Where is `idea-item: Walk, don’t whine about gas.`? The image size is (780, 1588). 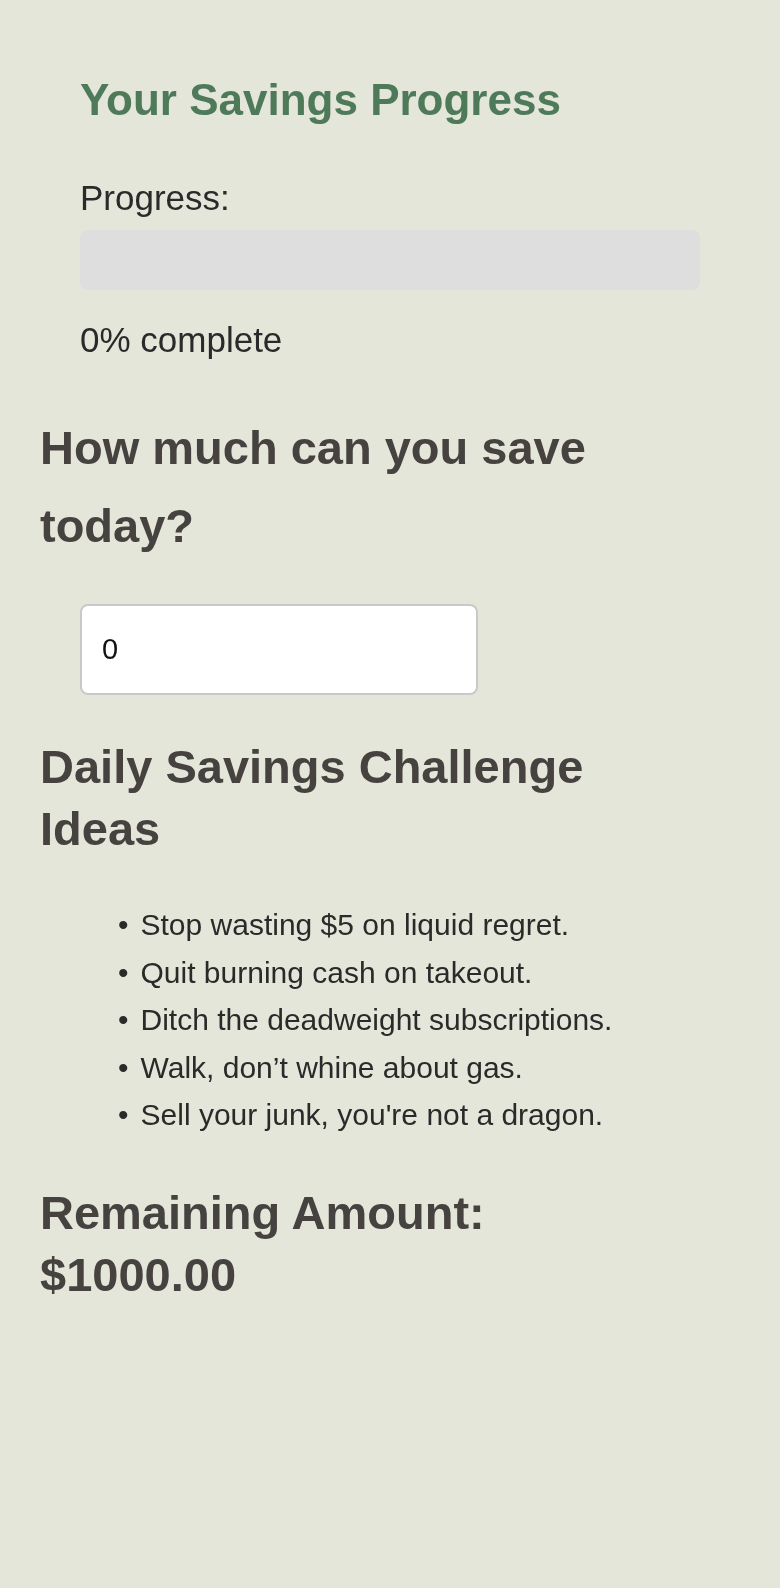
idea-item: Walk, don’t whine about gas. is located at coordinates (331, 1067).